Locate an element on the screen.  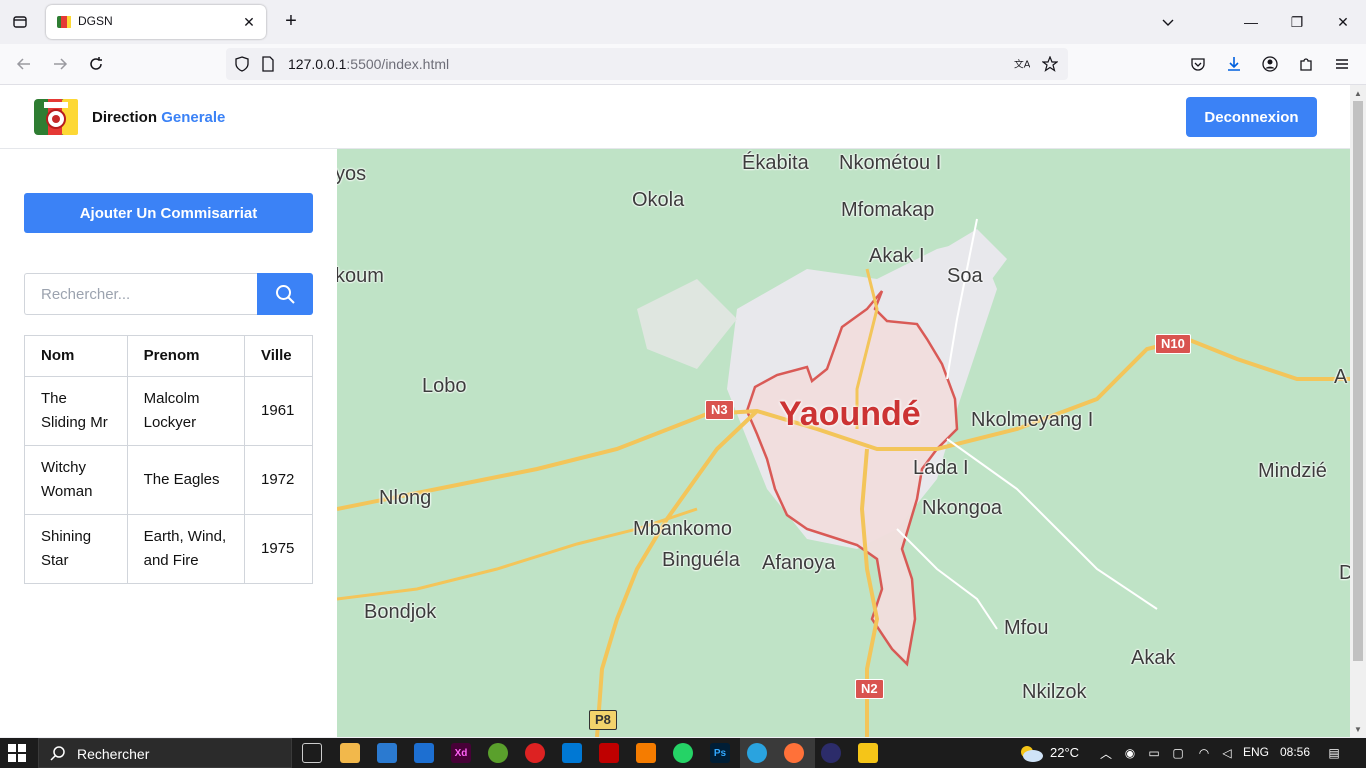
translate-icon: 文A is located at coordinates (1022, 64).